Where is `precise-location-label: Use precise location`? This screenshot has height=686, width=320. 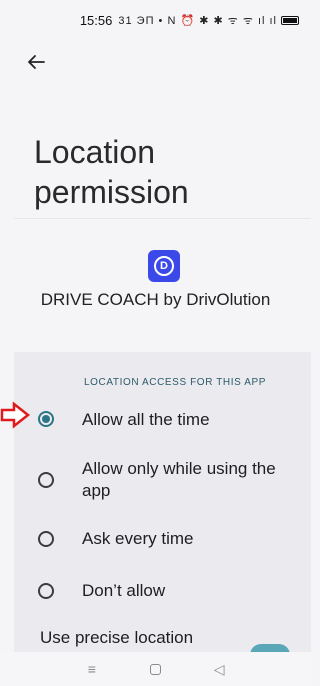 precise-location-label: Use precise location is located at coordinates (117, 637).